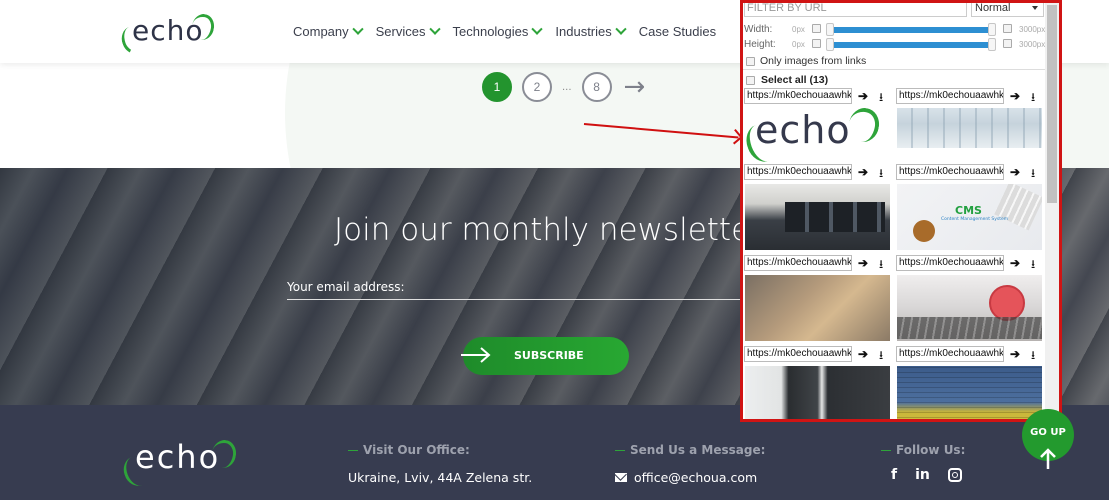 This screenshot has height=500, width=1109. Describe the element at coordinates (1007, 28) in the screenshot. I see `width-max-checkbox` at that location.